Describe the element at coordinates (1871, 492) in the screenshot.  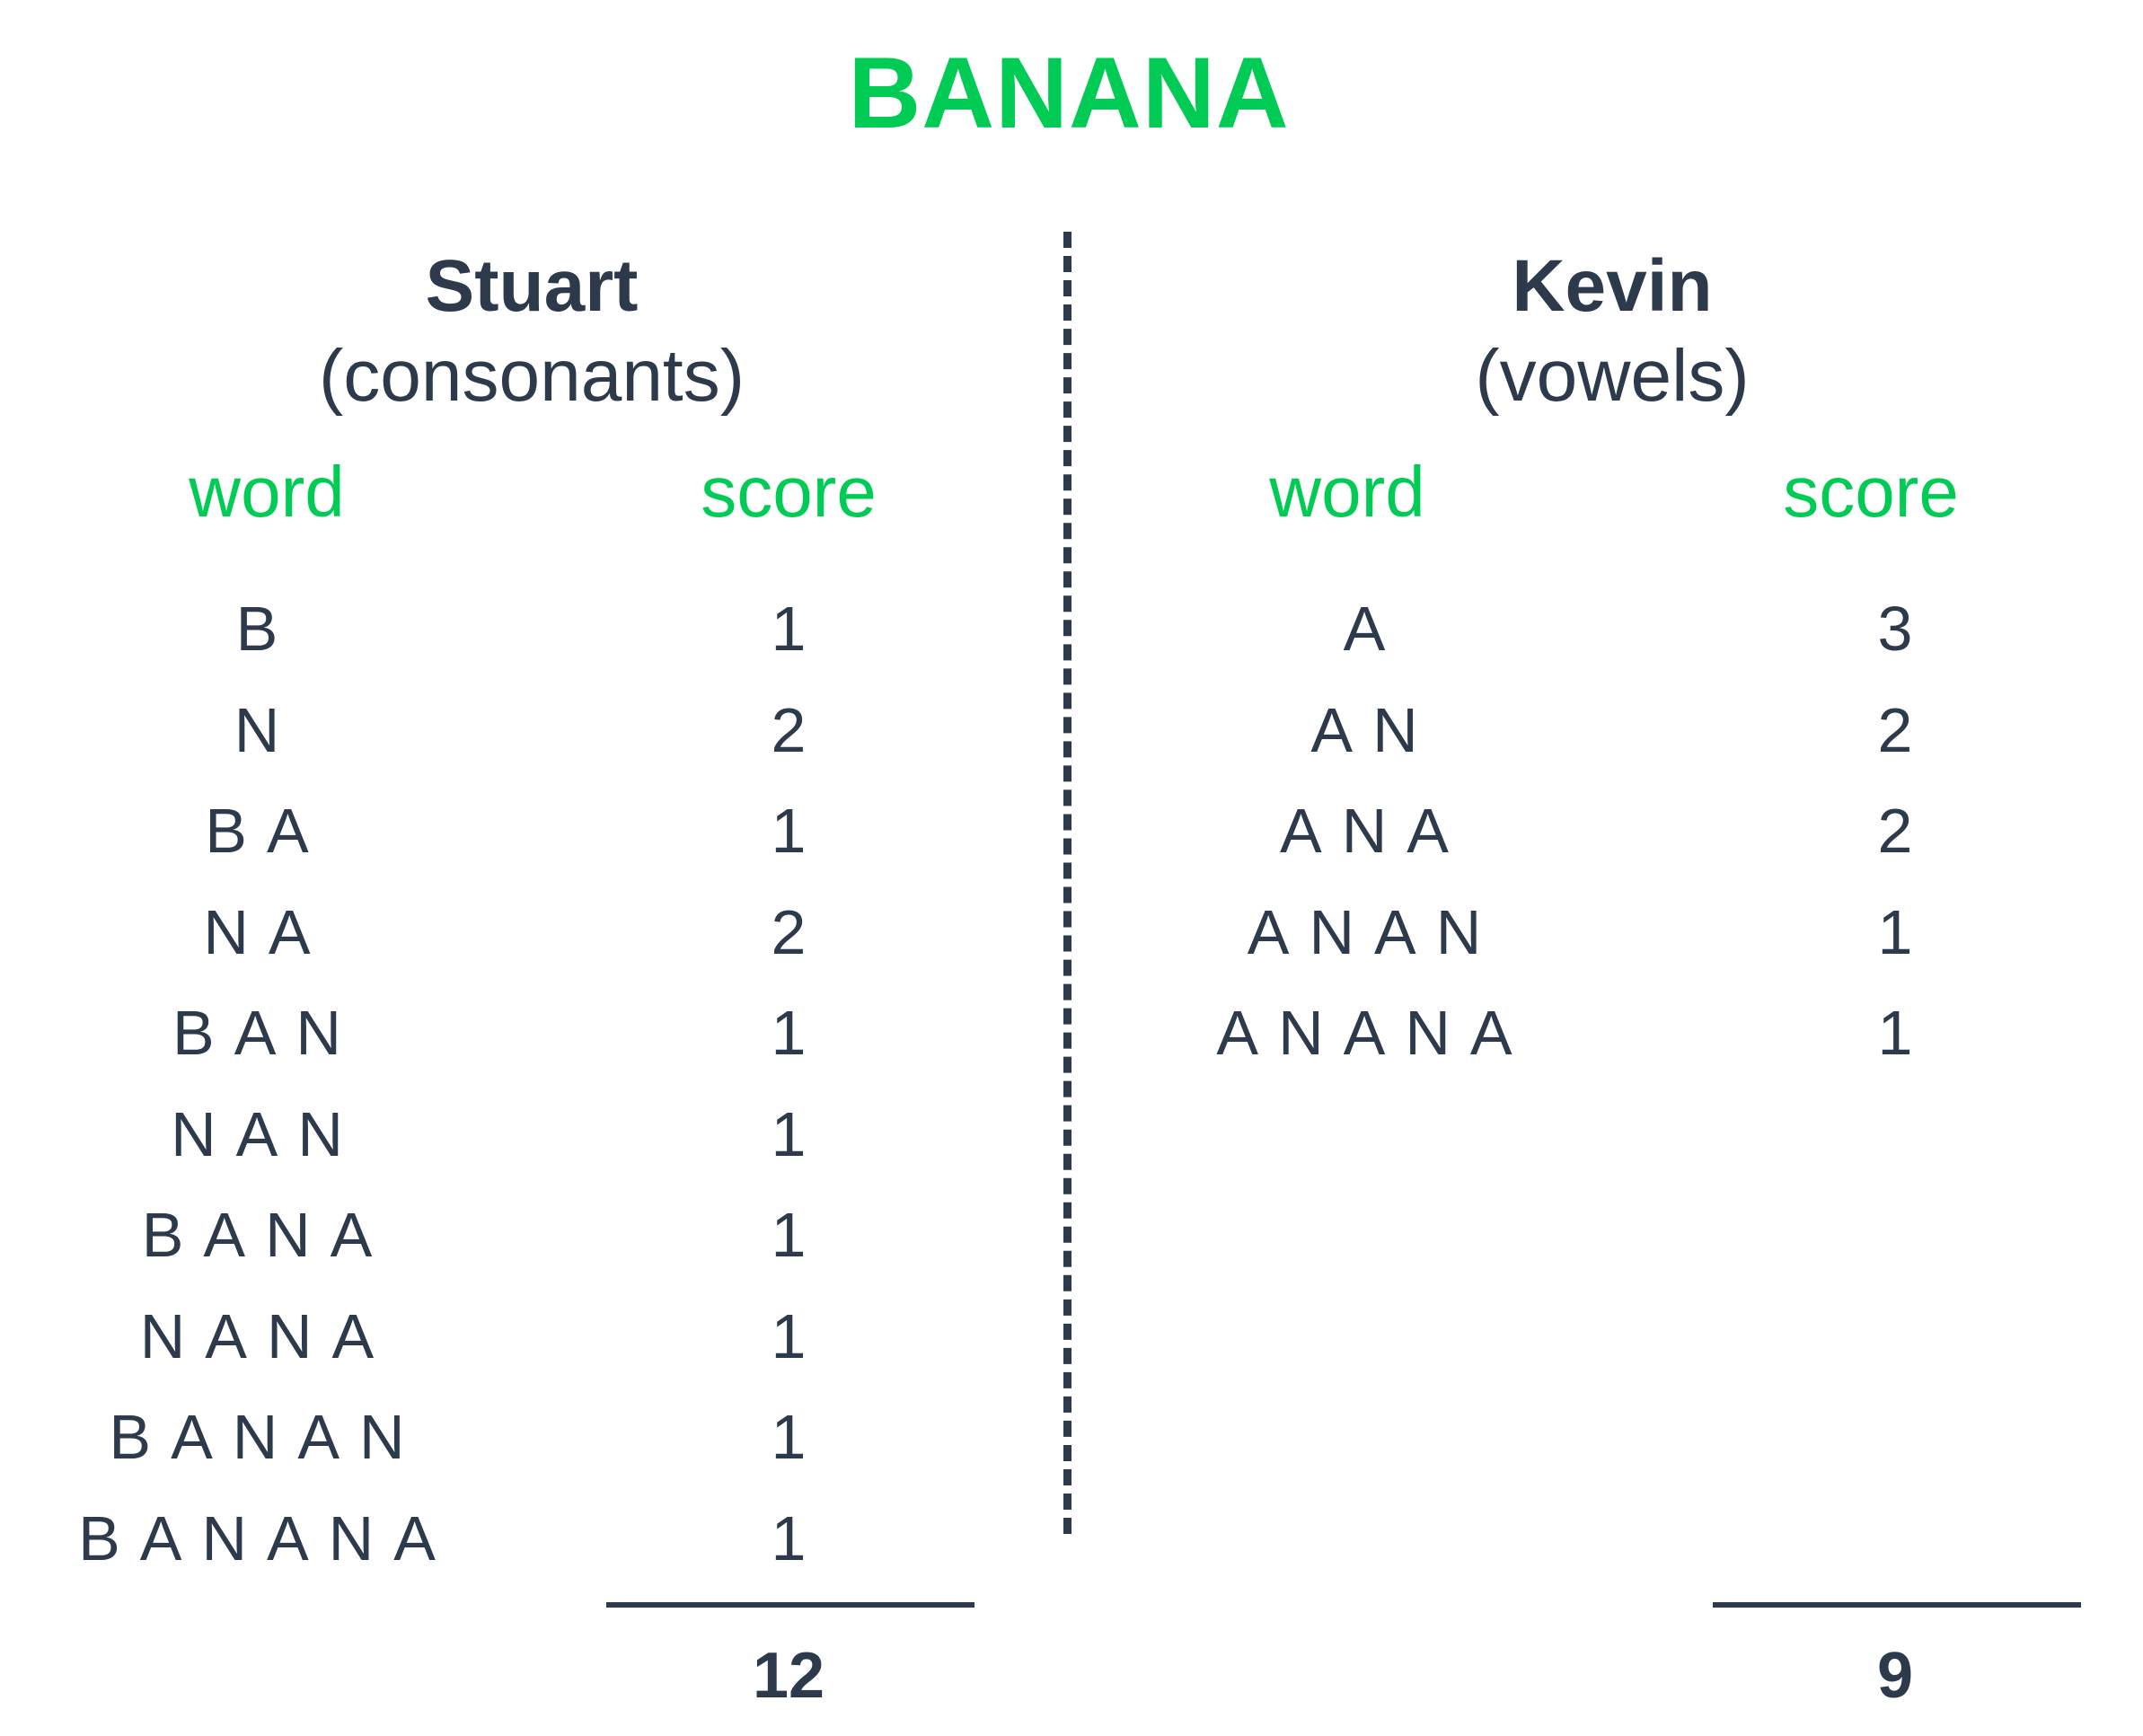
I see `score-header-kevin: score` at that location.